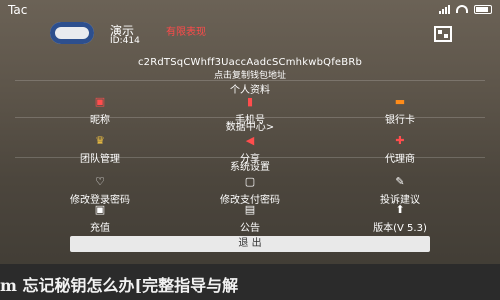  What do you see at coordinates (400, 101) in the screenshot?
I see `bank-card-icon: ▬` at bounding box center [400, 101].